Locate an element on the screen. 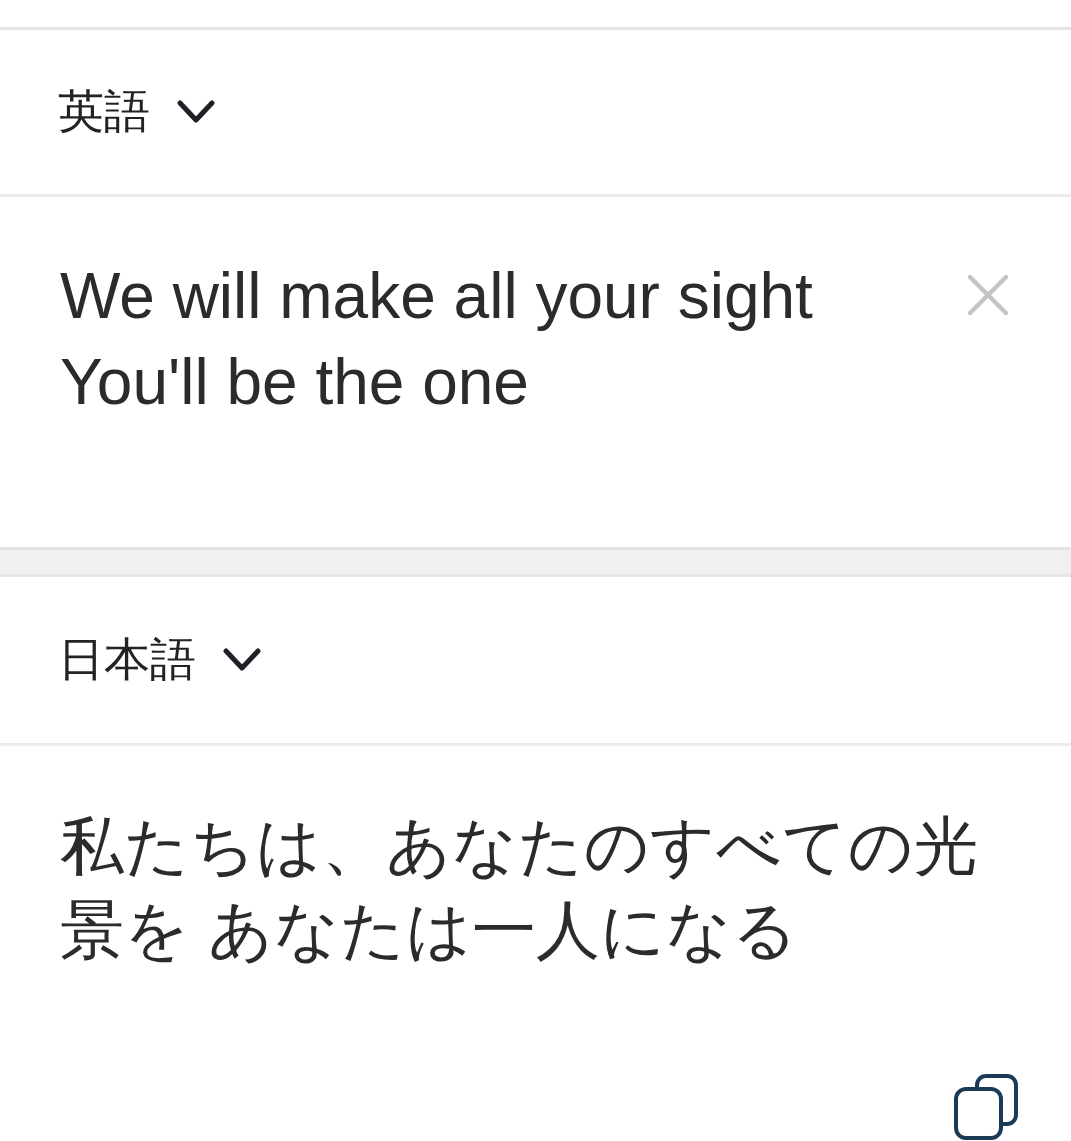  translation-text: 私たちは、あなたのすべての光景を あなたは一人になる is located at coordinates (519, 888).